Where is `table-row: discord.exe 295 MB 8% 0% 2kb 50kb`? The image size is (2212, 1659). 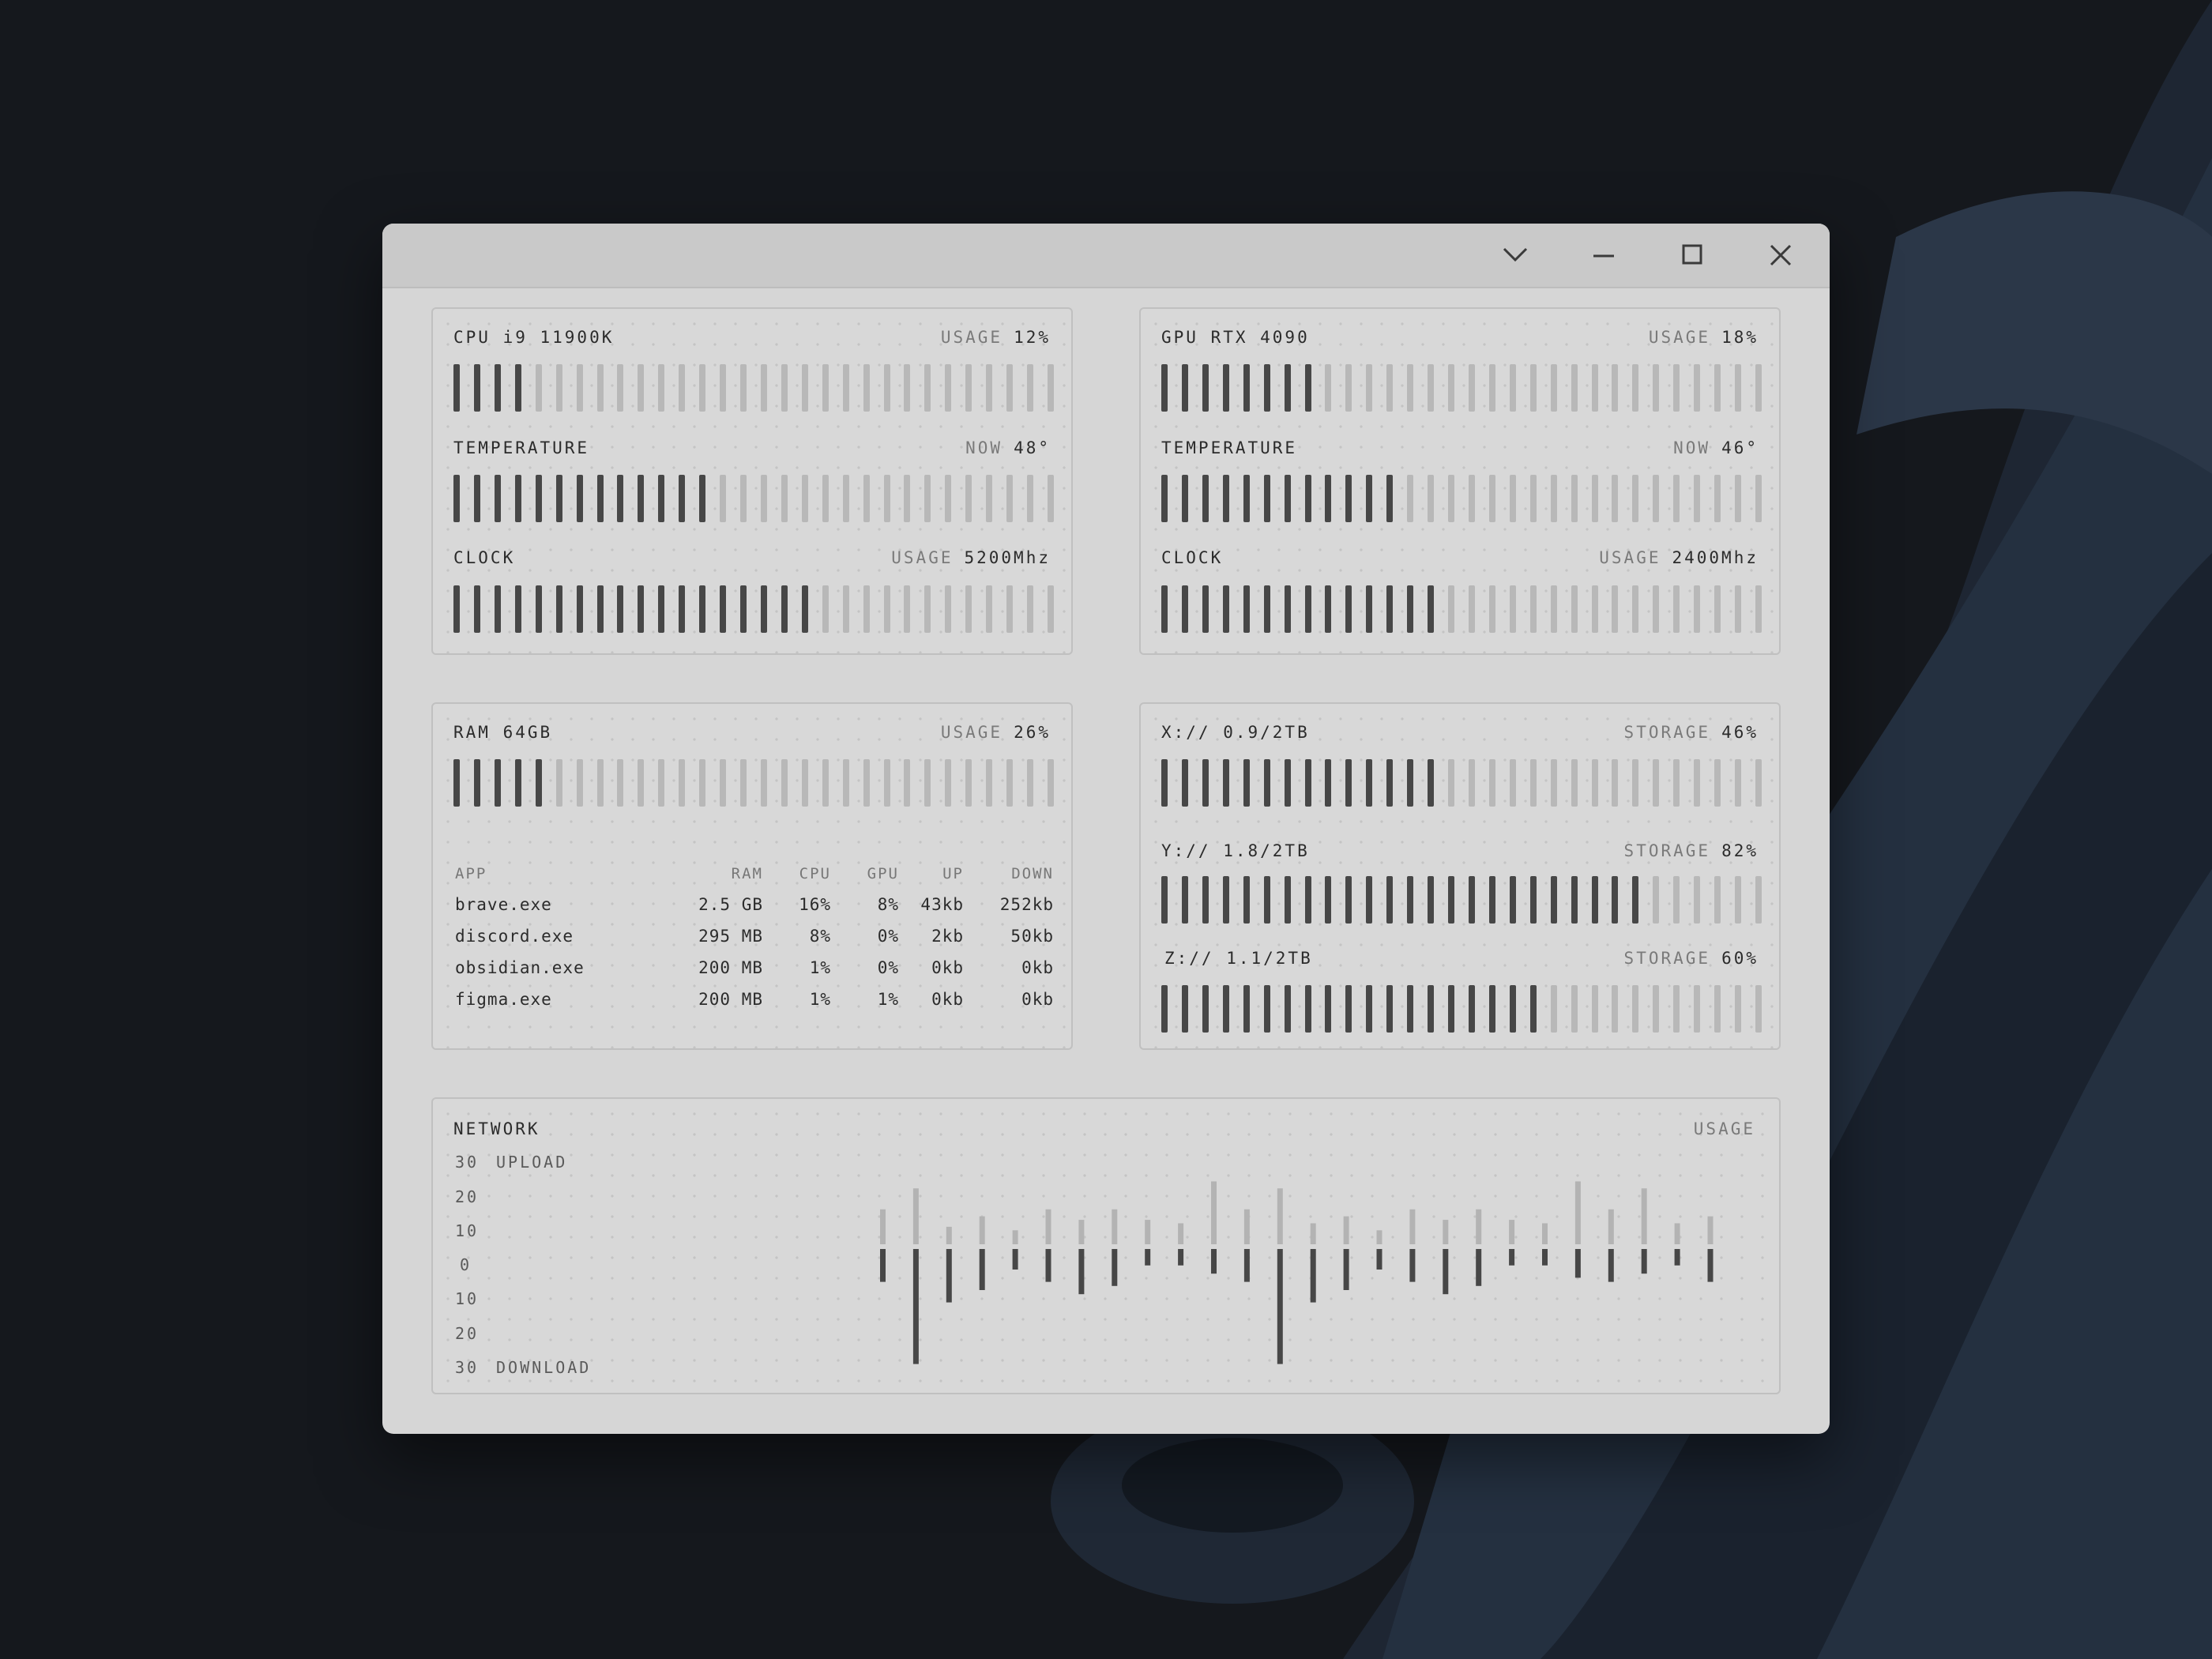
table-row: discord.exe 295 MB 8% 0% 2kb 50kb is located at coordinates (755, 936).